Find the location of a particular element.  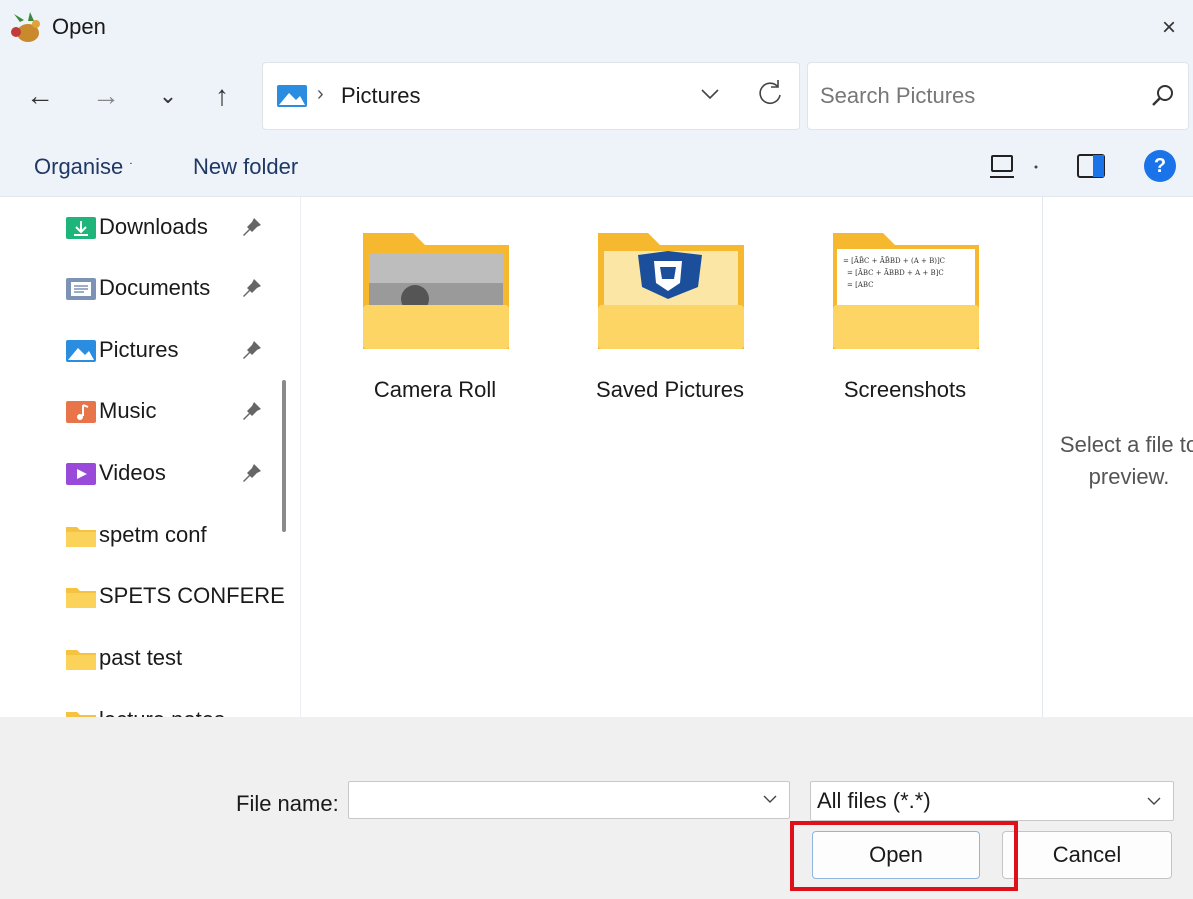

screenshot-thumb-line: = [ĀB̄C + ĀB̄BD + (A + B)]C is located at coordinates (894, 260).